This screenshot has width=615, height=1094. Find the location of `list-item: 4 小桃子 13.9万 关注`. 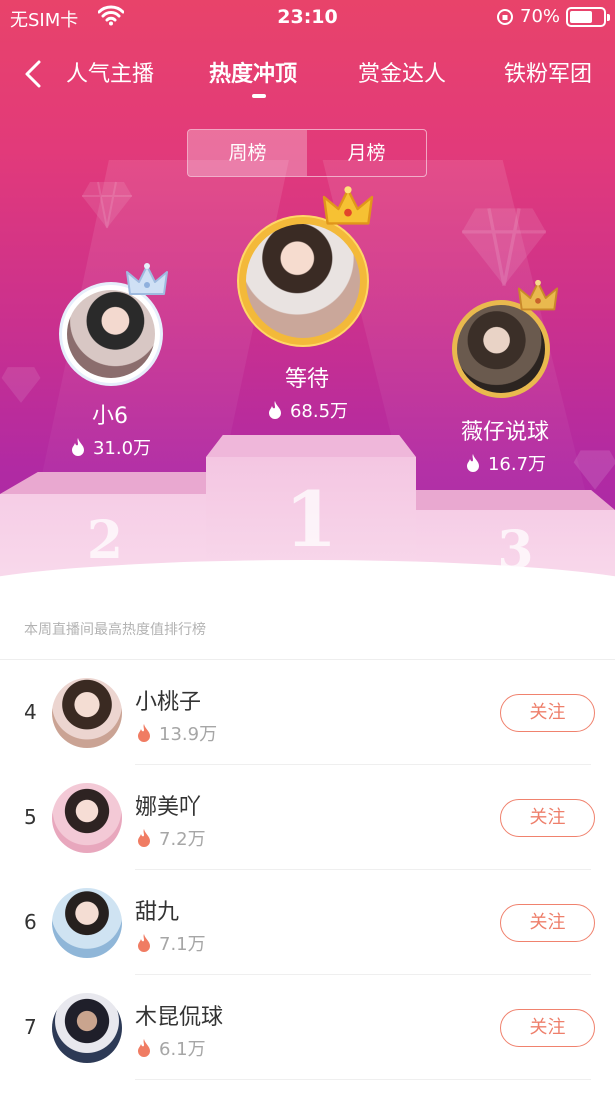

list-item: 4 小桃子 13.9万 关注 is located at coordinates (307, 712).